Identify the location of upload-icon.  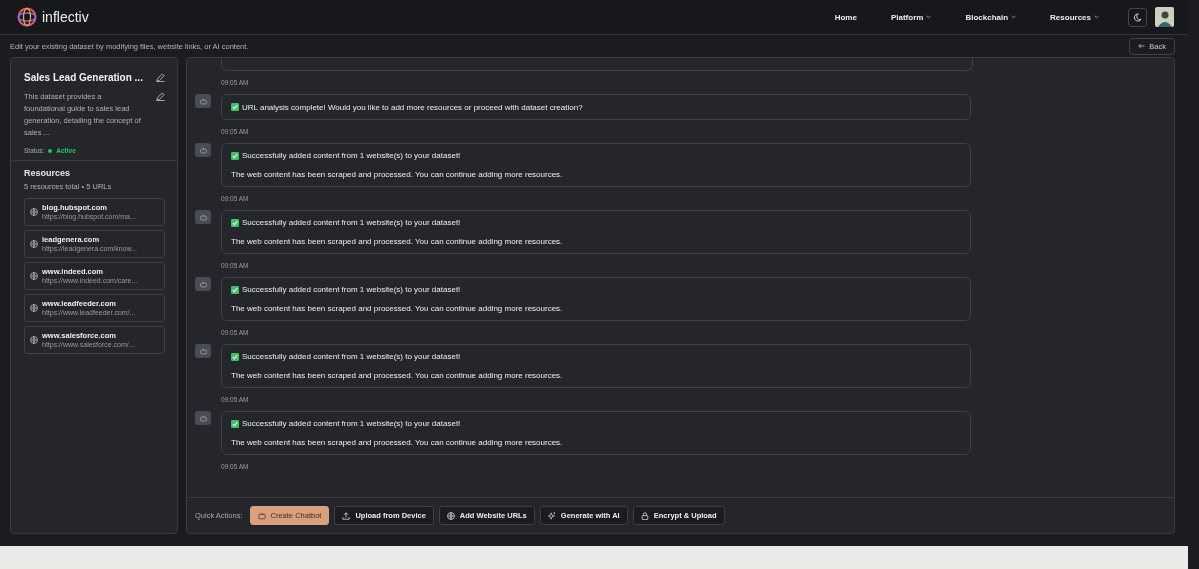
(346, 515).